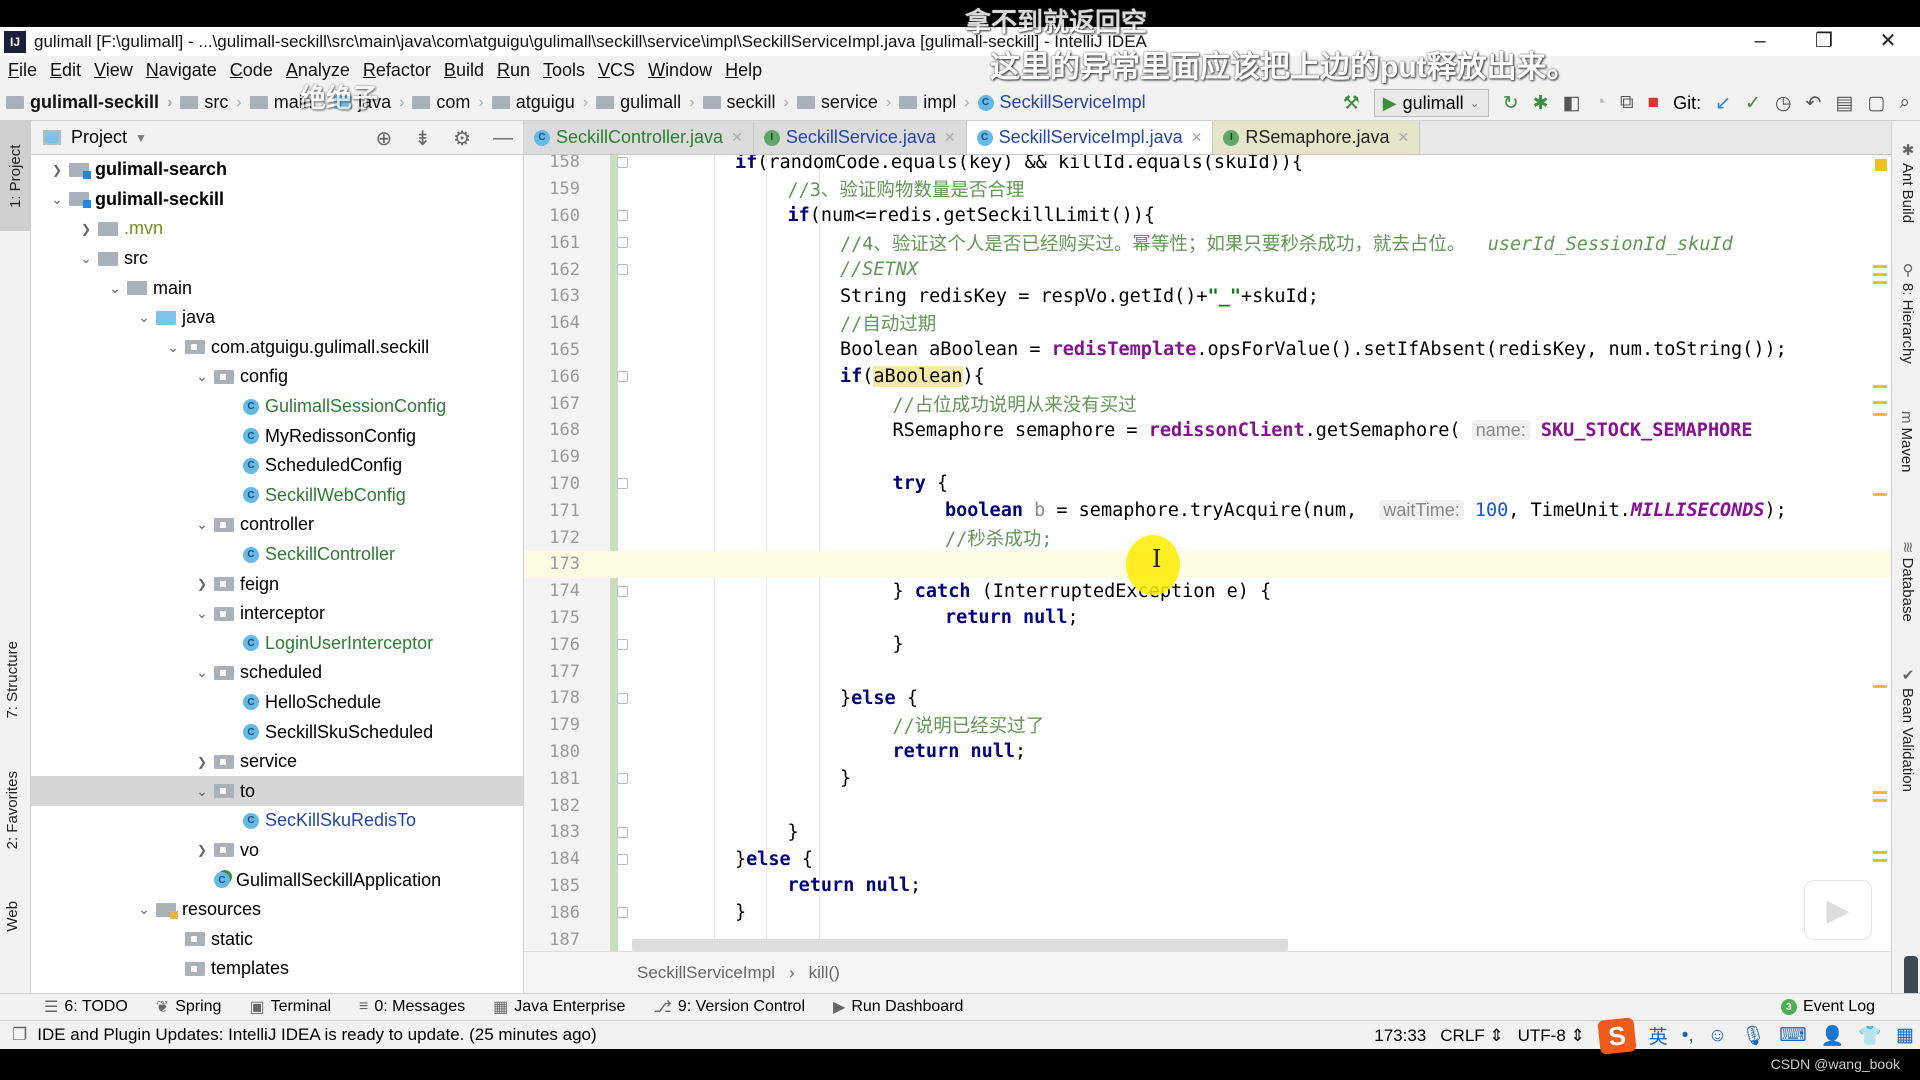  I want to click on code-line: 173, so click(1207, 564).